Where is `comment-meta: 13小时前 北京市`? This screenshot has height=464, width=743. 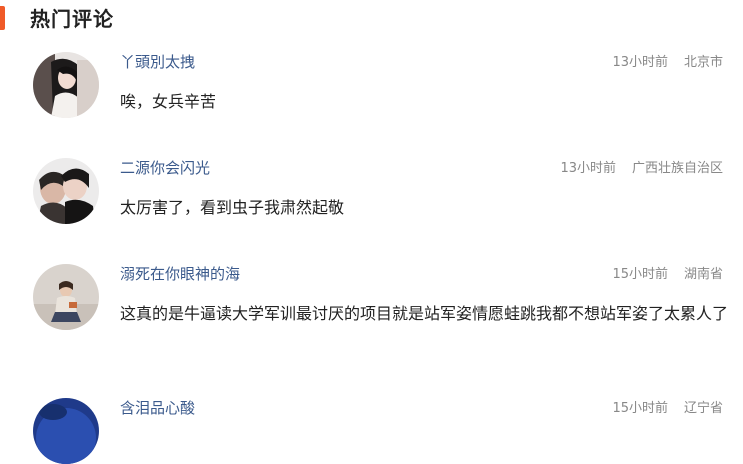
comment-meta: 13小时前 北京市 is located at coordinates (667, 63).